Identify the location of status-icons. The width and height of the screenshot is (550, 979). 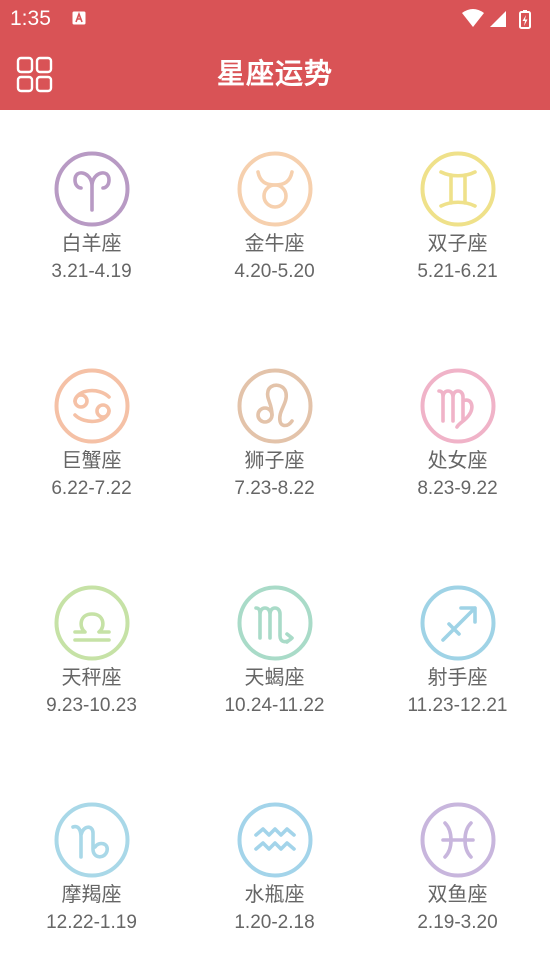
(496, 19).